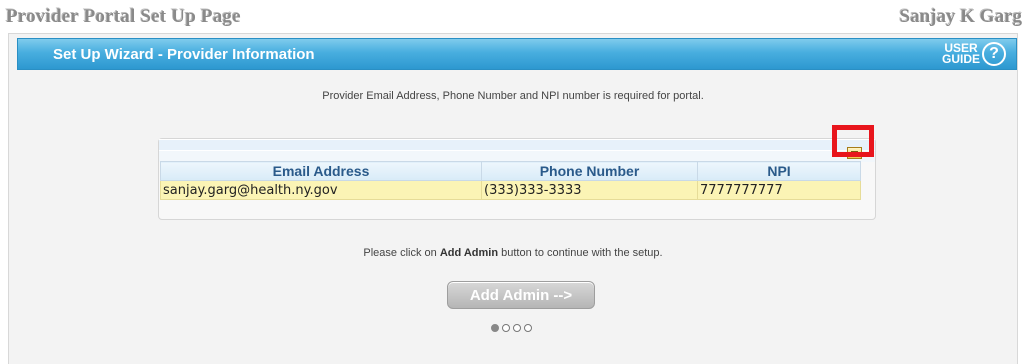 The width and height of the screenshot is (1024, 364). What do you see at coordinates (779, 171) in the screenshot?
I see `column-header-npi: NPI` at bounding box center [779, 171].